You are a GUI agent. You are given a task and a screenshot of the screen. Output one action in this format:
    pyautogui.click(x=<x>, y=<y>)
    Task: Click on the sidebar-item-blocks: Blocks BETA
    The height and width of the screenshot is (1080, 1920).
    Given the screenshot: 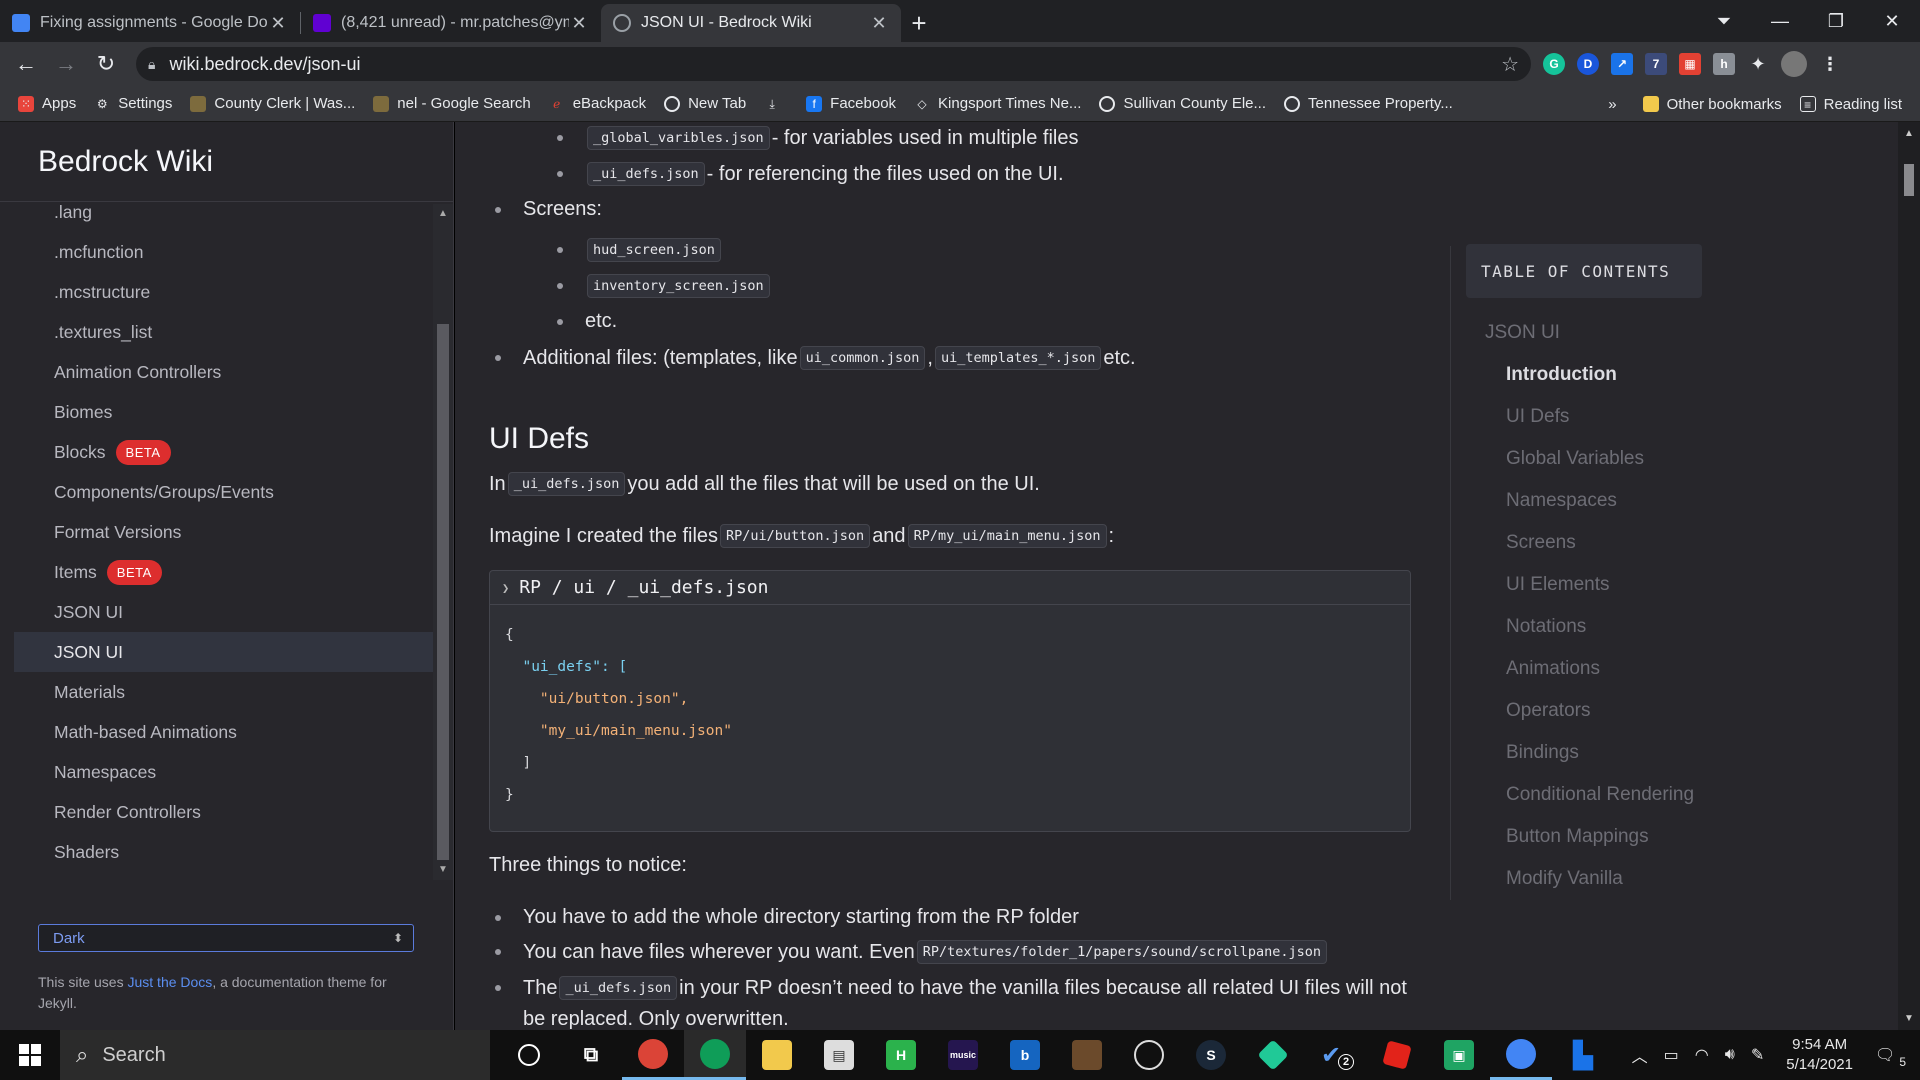 What is the action you would take?
    pyautogui.click(x=217, y=452)
    